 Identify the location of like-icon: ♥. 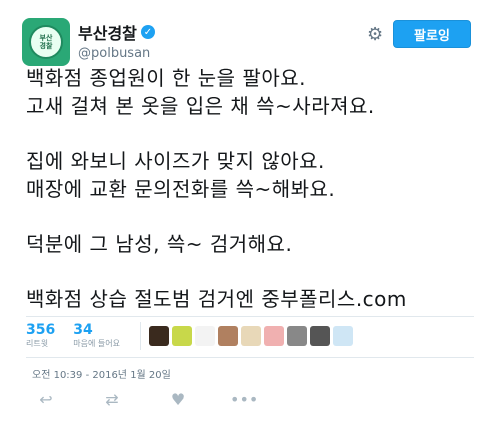
(178, 399).